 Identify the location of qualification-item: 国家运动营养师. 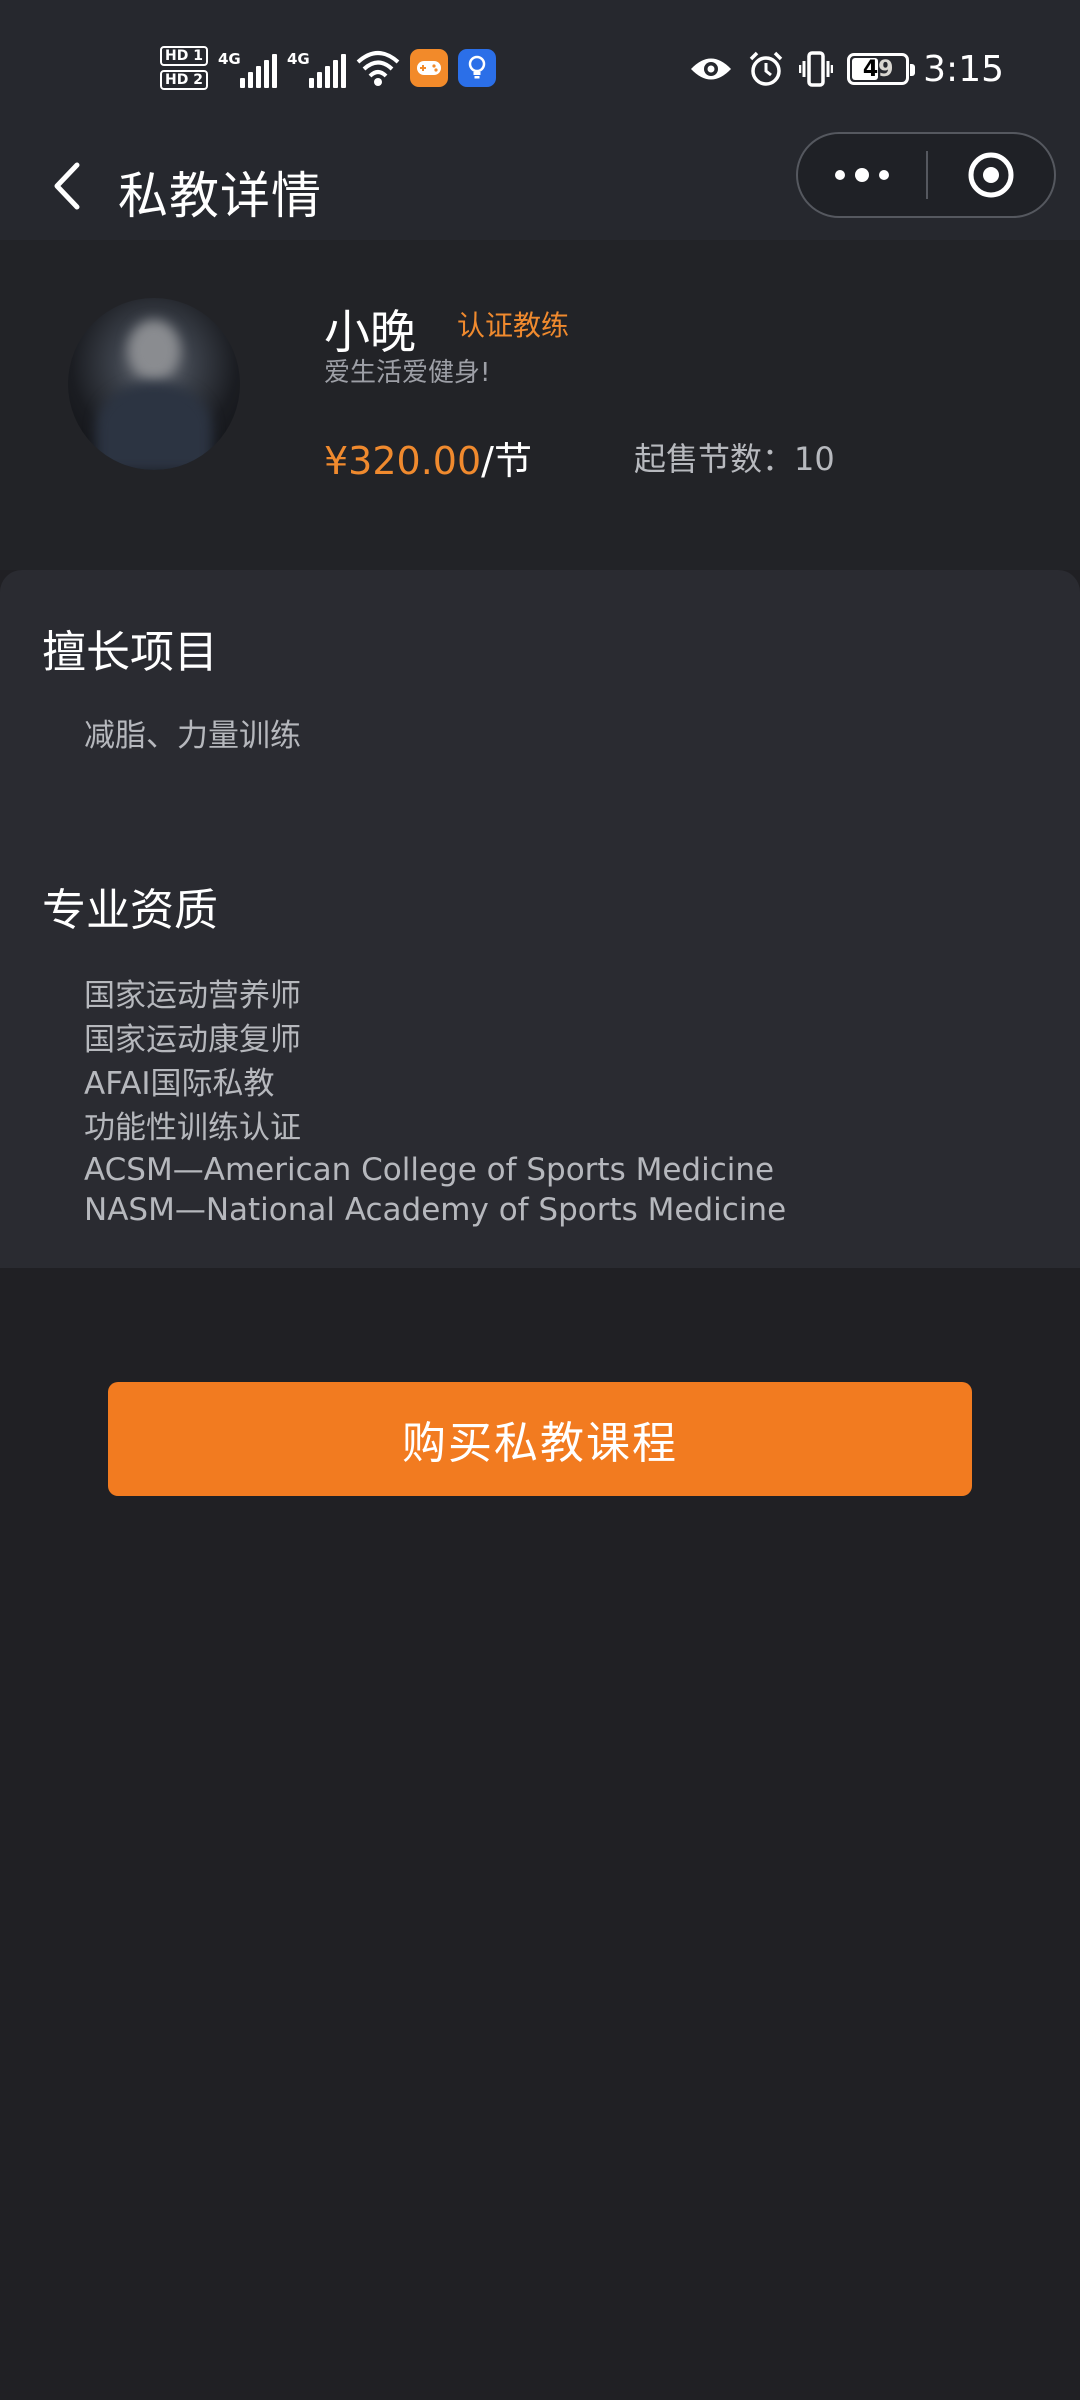
(192, 996).